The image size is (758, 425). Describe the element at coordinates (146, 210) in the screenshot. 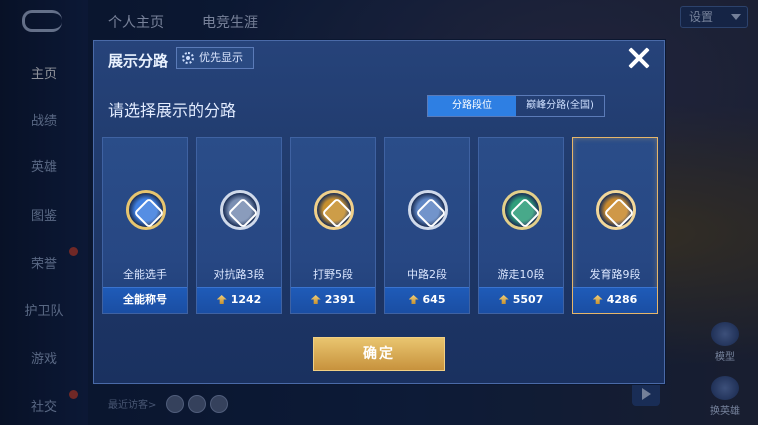

I see `all-rounder-emblem-icon` at that location.